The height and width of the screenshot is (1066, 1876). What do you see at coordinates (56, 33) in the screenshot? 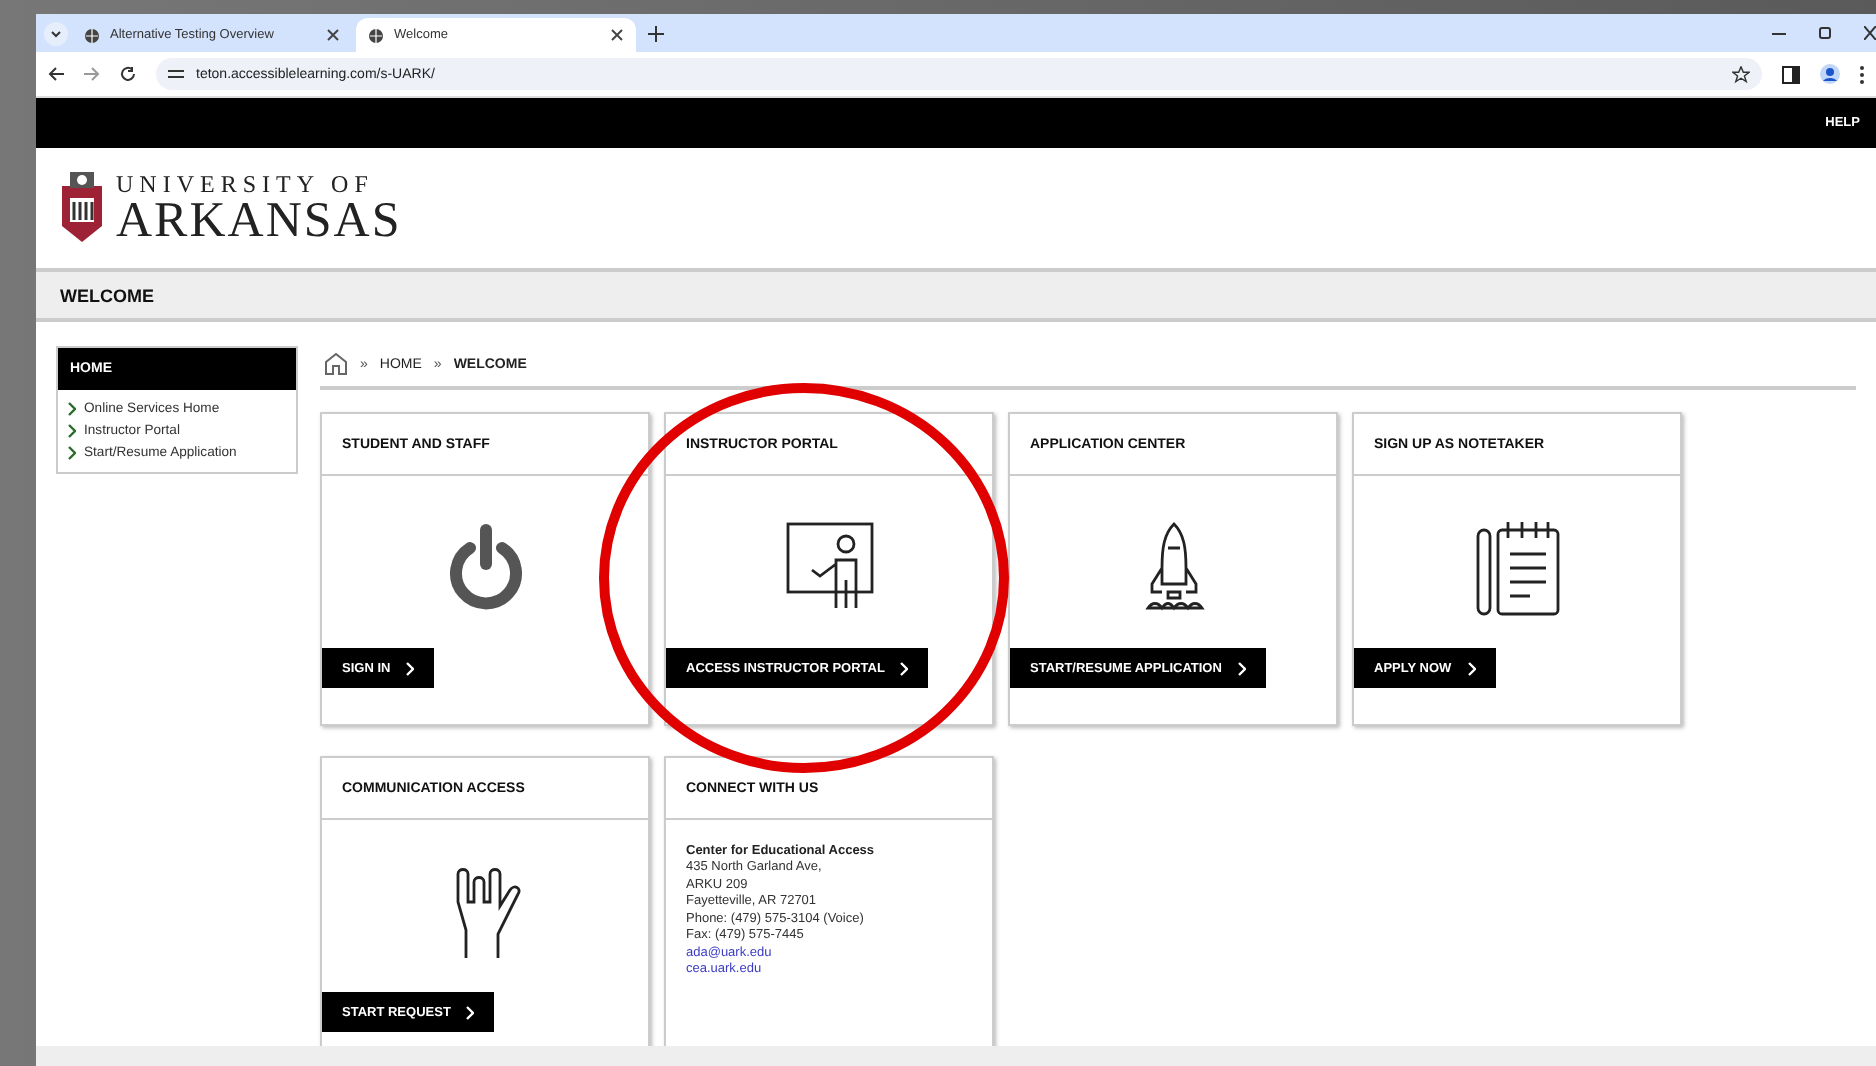
I see `tab-search-icon` at bounding box center [56, 33].